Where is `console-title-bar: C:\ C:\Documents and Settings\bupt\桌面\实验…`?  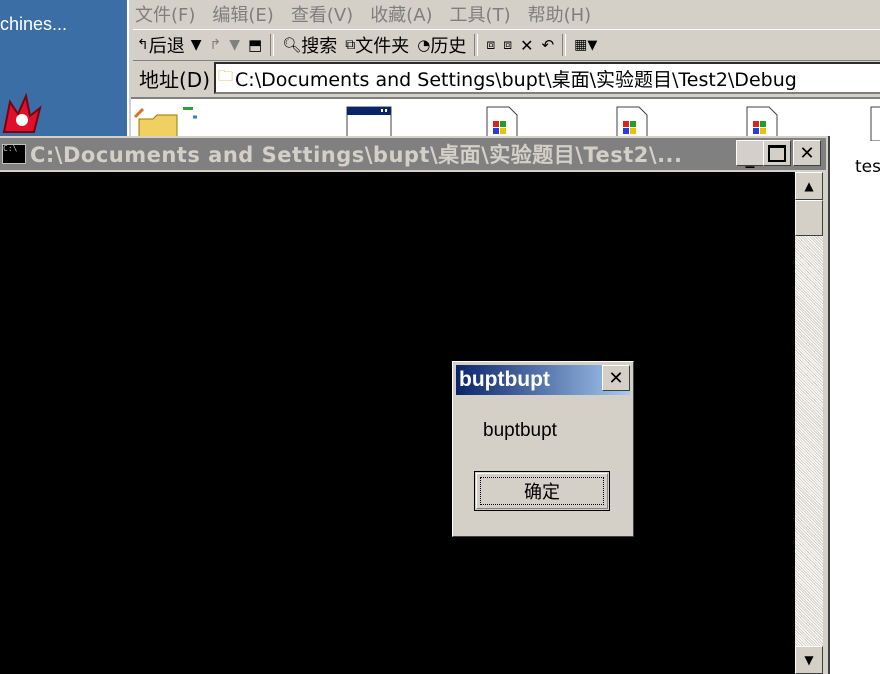
console-title-bar: C:\ C:\Documents and Settings\bupt\桌面\实验… is located at coordinates (413, 154).